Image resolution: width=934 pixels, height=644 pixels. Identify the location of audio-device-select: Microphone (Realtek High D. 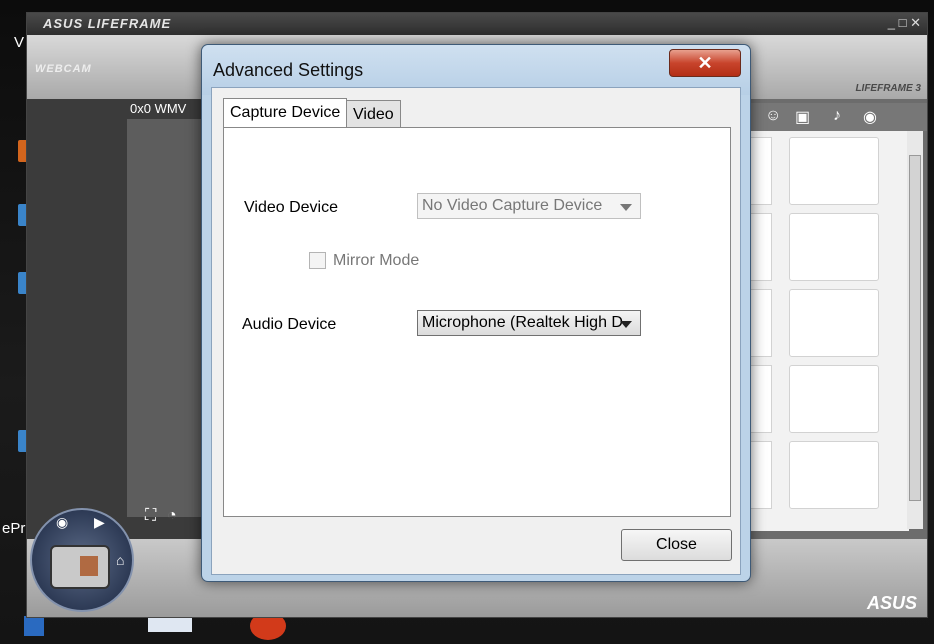
(529, 323).